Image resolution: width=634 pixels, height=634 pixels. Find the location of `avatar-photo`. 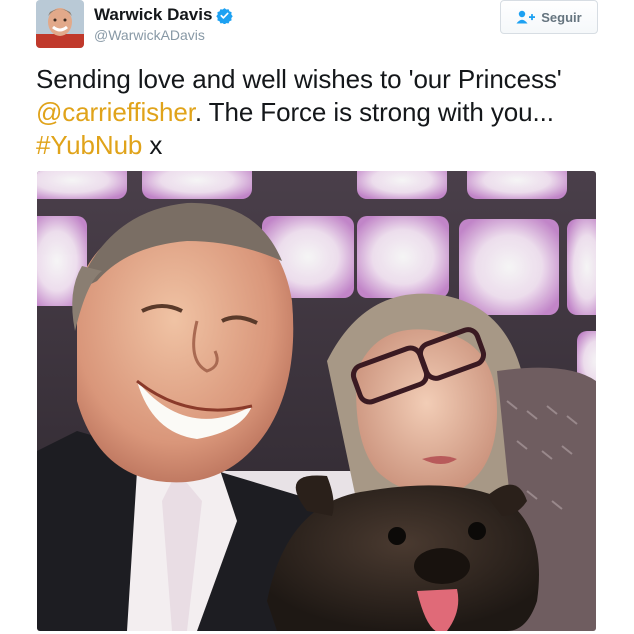

avatar-photo is located at coordinates (60, 24).